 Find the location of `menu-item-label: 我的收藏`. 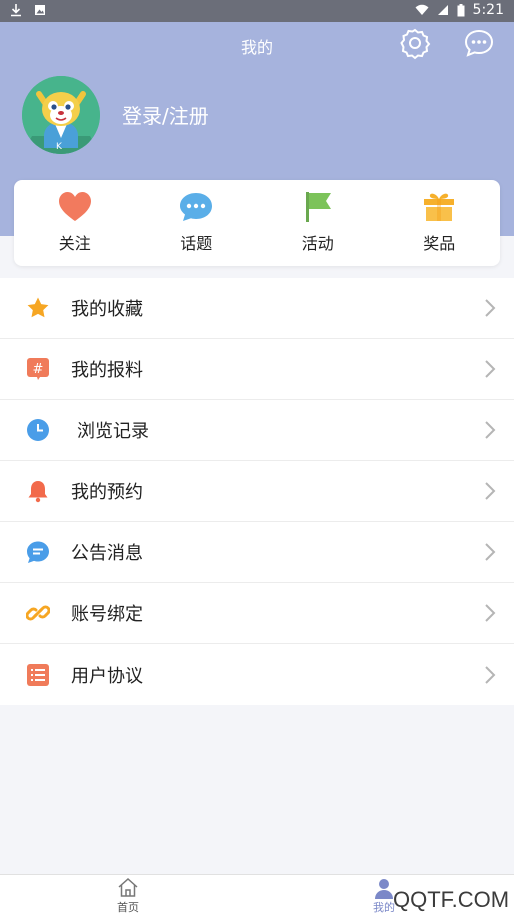

menu-item-label: 我的收藏 is located at coordinates (107, 309).